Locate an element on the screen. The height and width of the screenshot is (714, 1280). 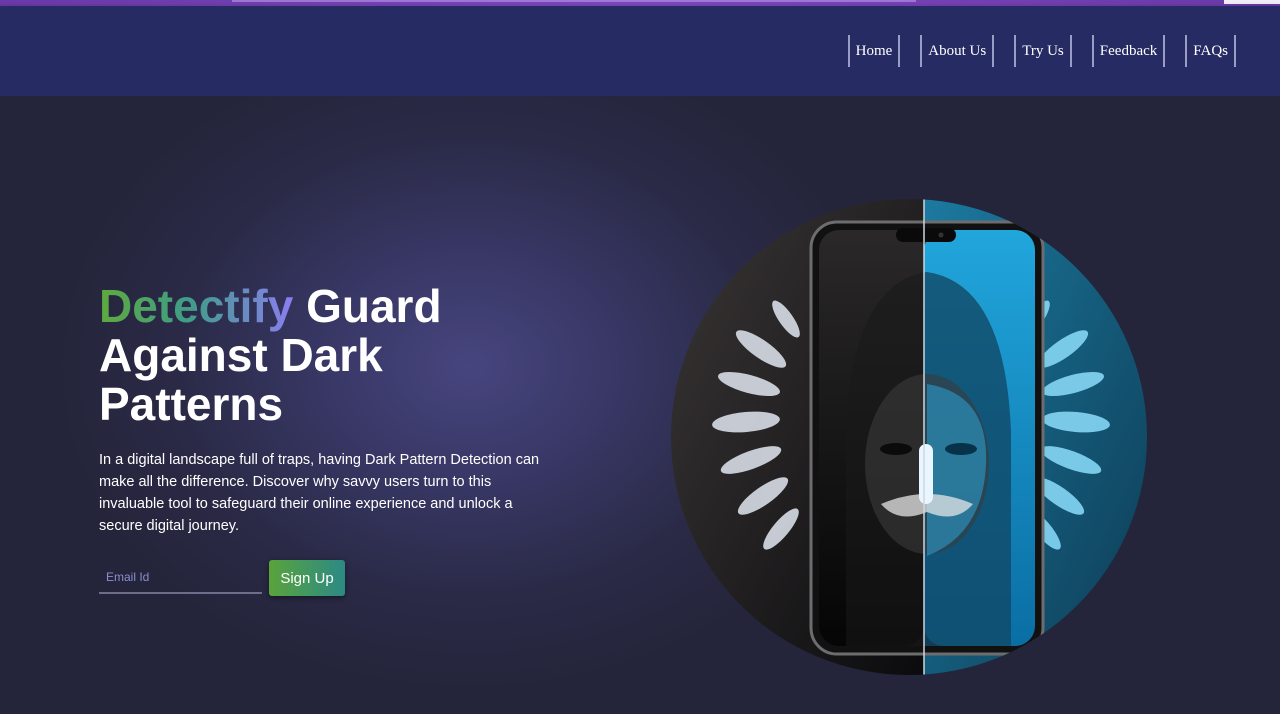
browser-strip-box is located at coordinates (1252, 2).